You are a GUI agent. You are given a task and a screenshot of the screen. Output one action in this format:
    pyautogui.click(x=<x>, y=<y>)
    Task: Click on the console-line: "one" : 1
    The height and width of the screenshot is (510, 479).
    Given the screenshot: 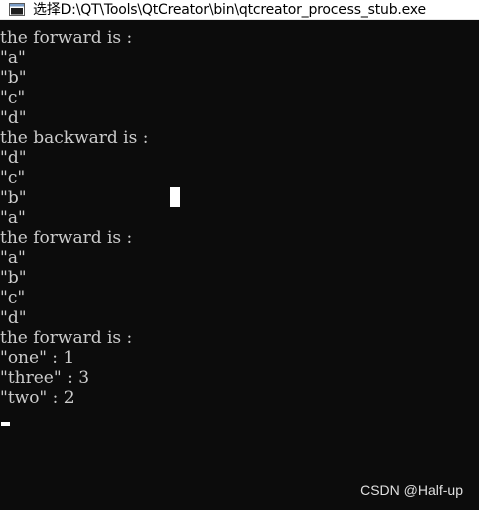 What is the action you would take?
    pyautogui.click(x=37, y=358)
    